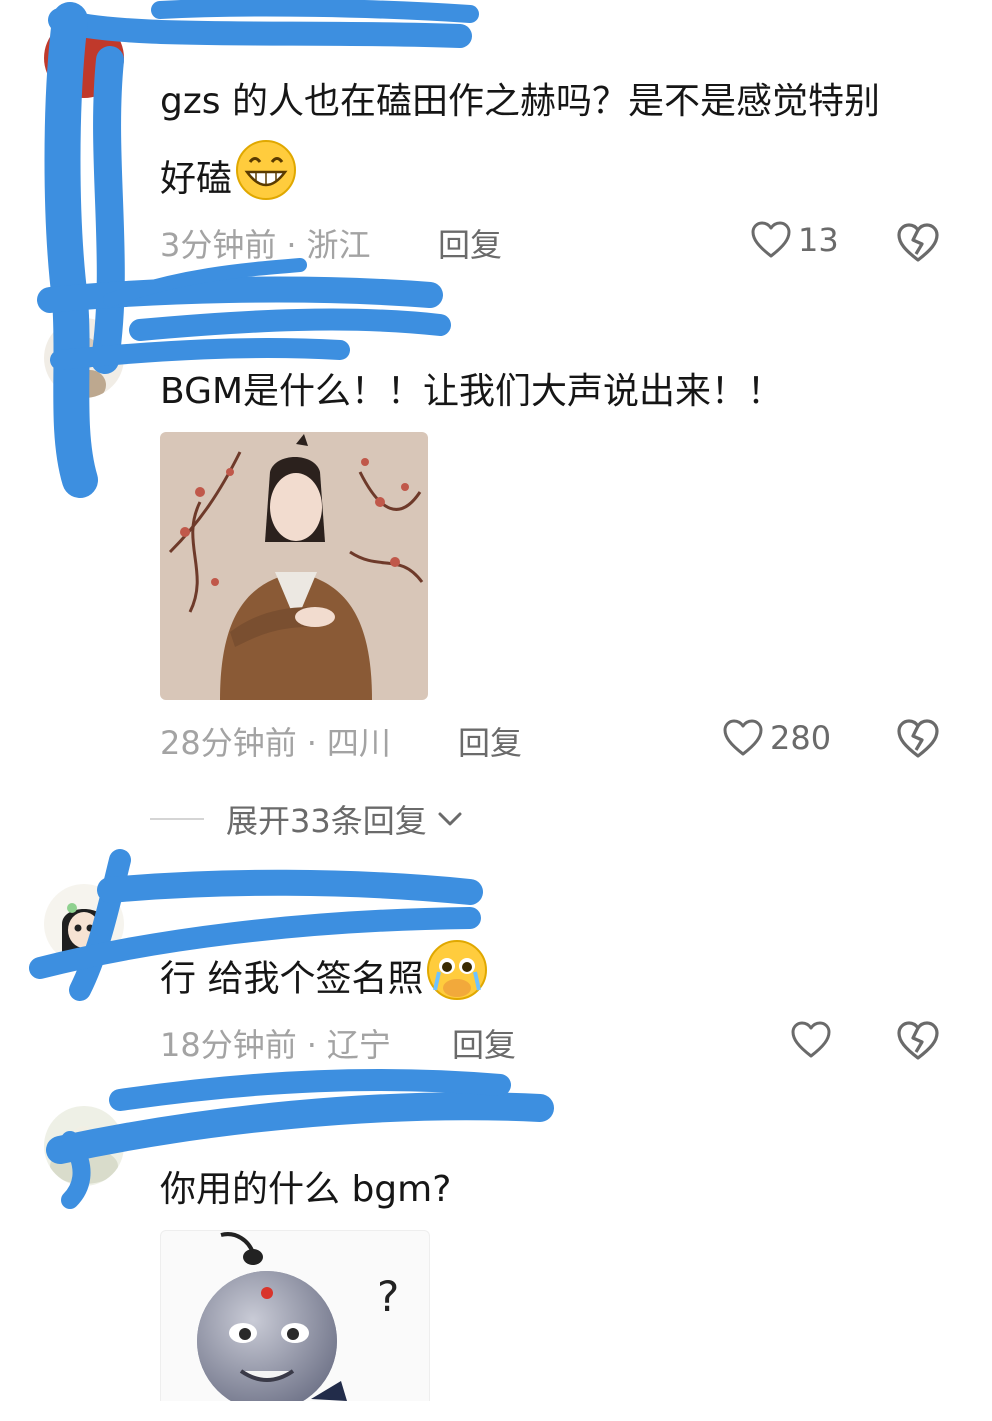  I want to click on like-count: 280, so click(801, 738).